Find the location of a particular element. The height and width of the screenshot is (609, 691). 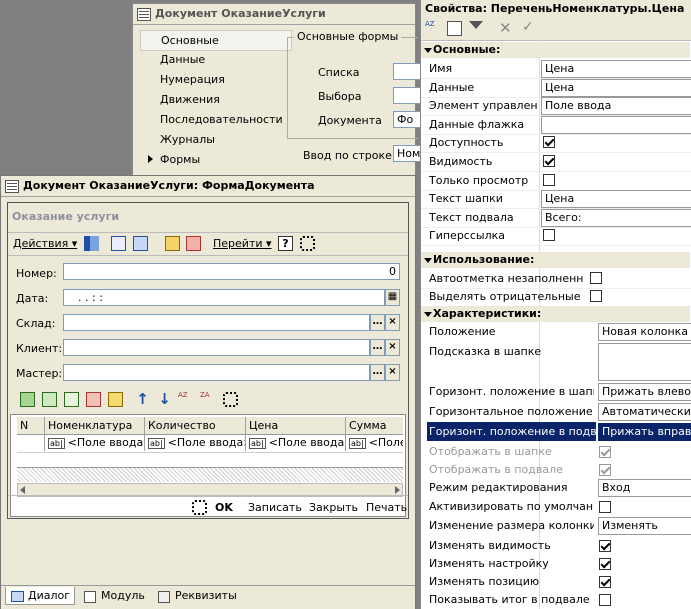

column-kolichestvo: Количество is located at coordinates (195, 425).